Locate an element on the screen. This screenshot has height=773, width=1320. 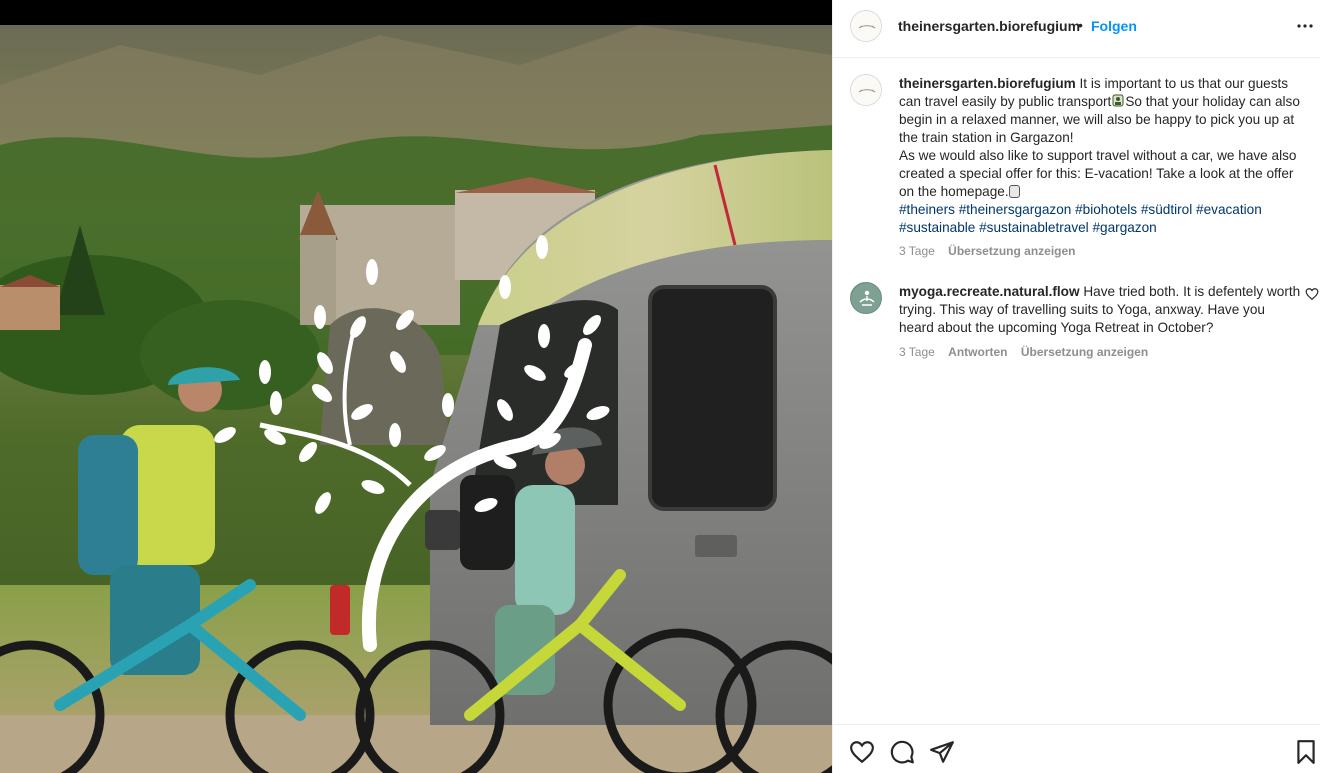
reply-button: Antworten is located at coordinates (977, 352).